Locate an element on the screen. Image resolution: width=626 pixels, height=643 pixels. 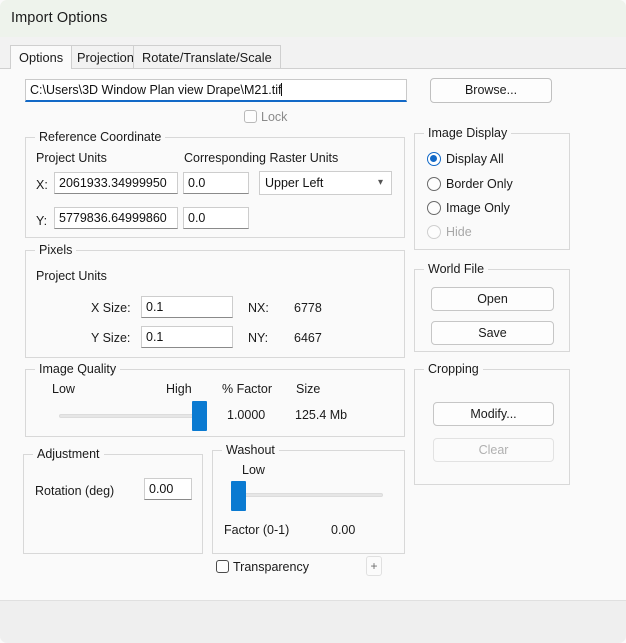
percent-factor-label: % Factor is located at coordinates (247, 389).